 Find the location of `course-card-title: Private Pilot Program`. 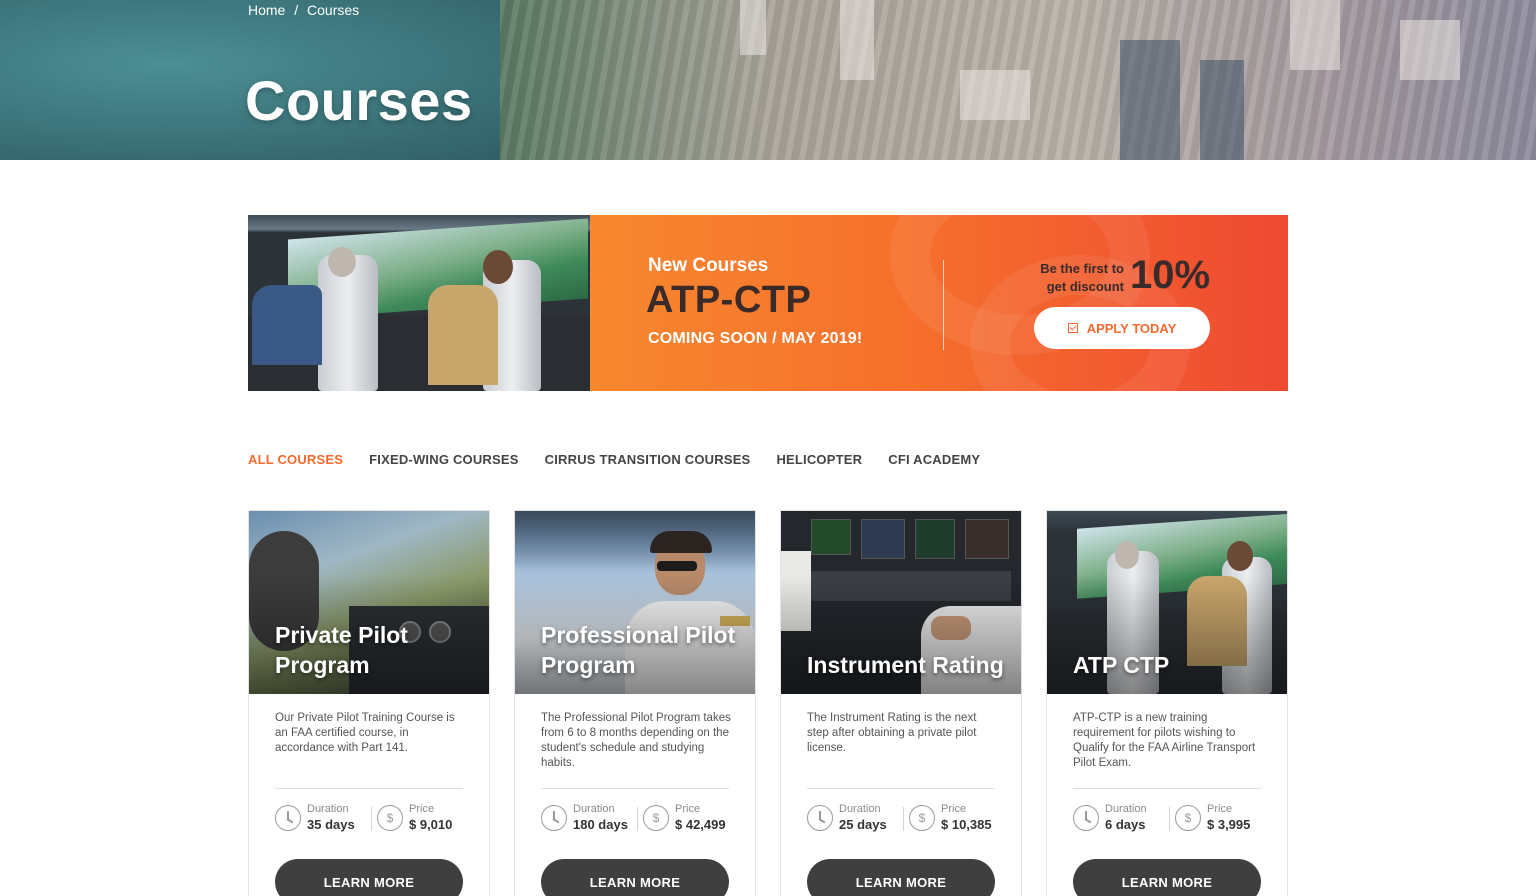

course-card-title: Private Pilot Program is located at coordinates (341, 650).